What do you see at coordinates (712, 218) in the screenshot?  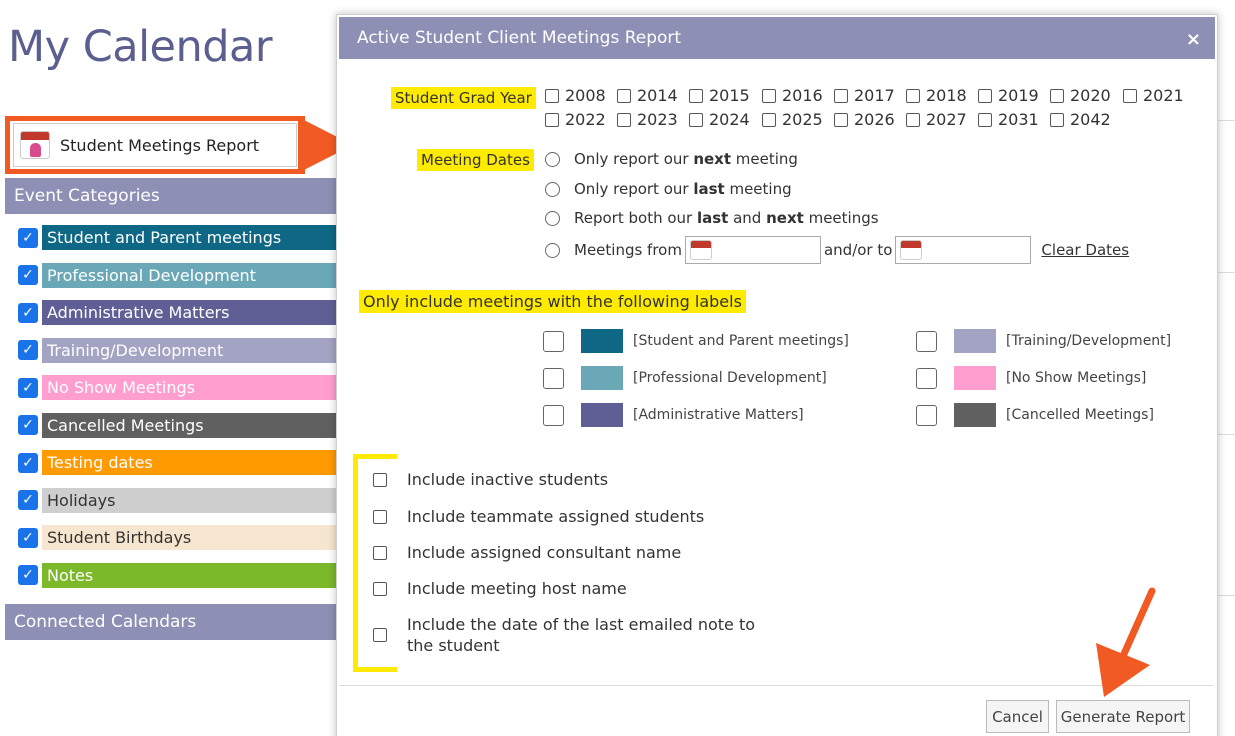 I see `radio-both-meetings: Report both our last and next meetings` at bounding box center [712, 218].